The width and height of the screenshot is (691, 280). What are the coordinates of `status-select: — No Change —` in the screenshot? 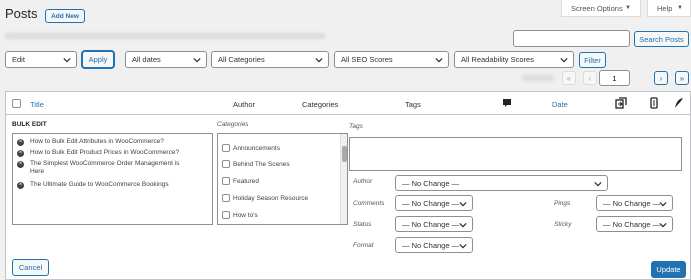 It's located at (434, 224).